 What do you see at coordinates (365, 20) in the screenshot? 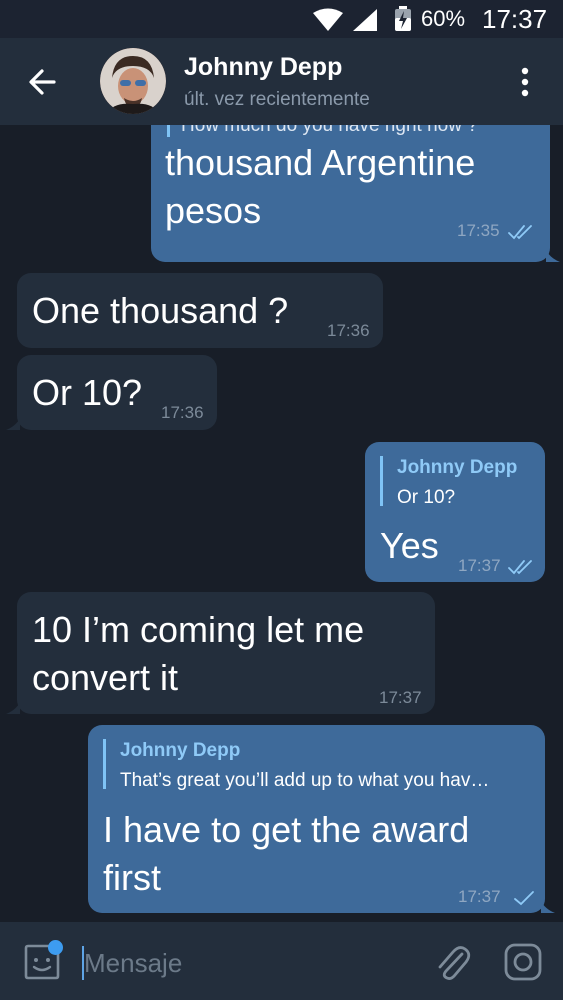
I see `signal-icon` at bounding box center [365, 20].